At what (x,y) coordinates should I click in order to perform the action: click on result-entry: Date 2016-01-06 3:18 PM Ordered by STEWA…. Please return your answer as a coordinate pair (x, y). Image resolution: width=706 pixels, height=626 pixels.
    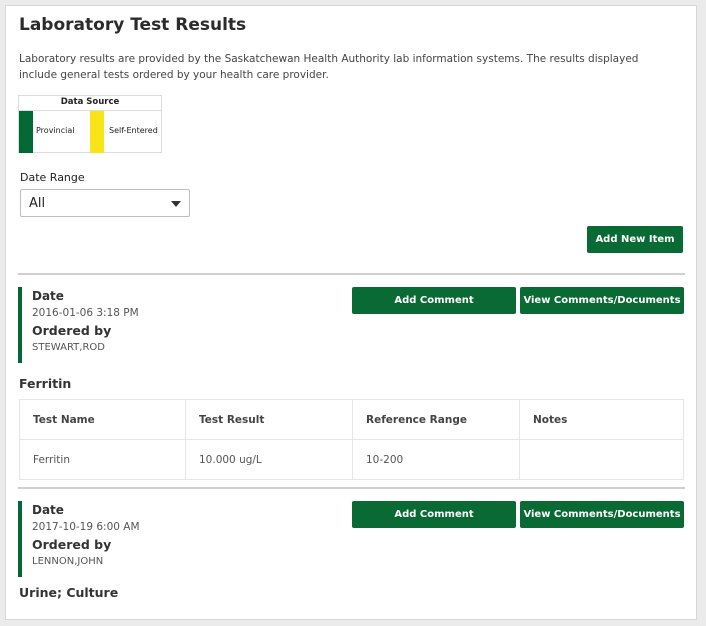
    Looking at the image, I should click on (351, 326).